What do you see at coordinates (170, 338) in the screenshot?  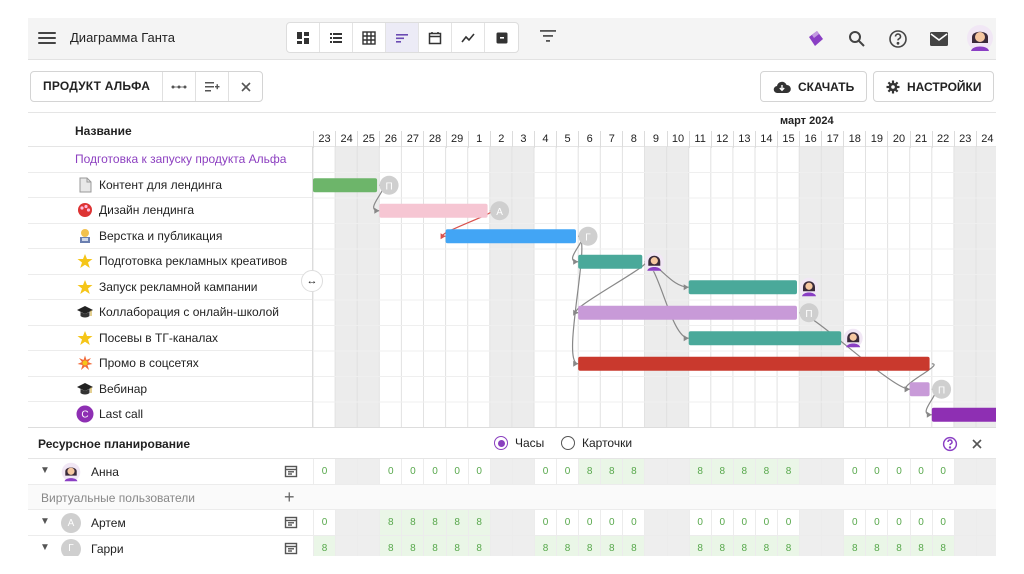 I see `task-row: Посевы в ТГ-каналах` at bounding box center [170, 338].